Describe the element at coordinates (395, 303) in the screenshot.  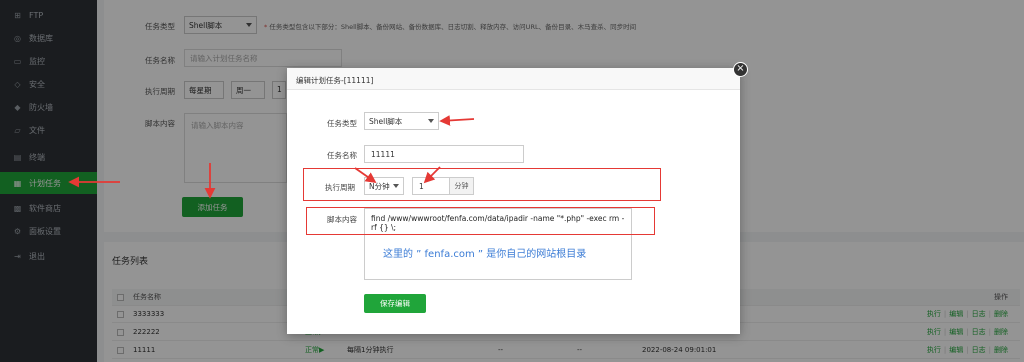
I see `save-edit-button: 保存编辑` at that location.